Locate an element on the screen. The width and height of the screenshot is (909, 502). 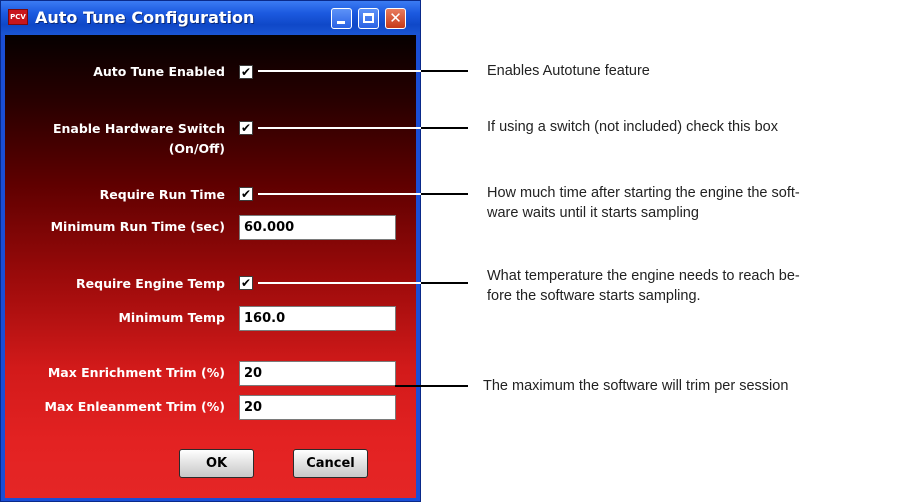
maximize-icon is located at coordinates (368, 18).